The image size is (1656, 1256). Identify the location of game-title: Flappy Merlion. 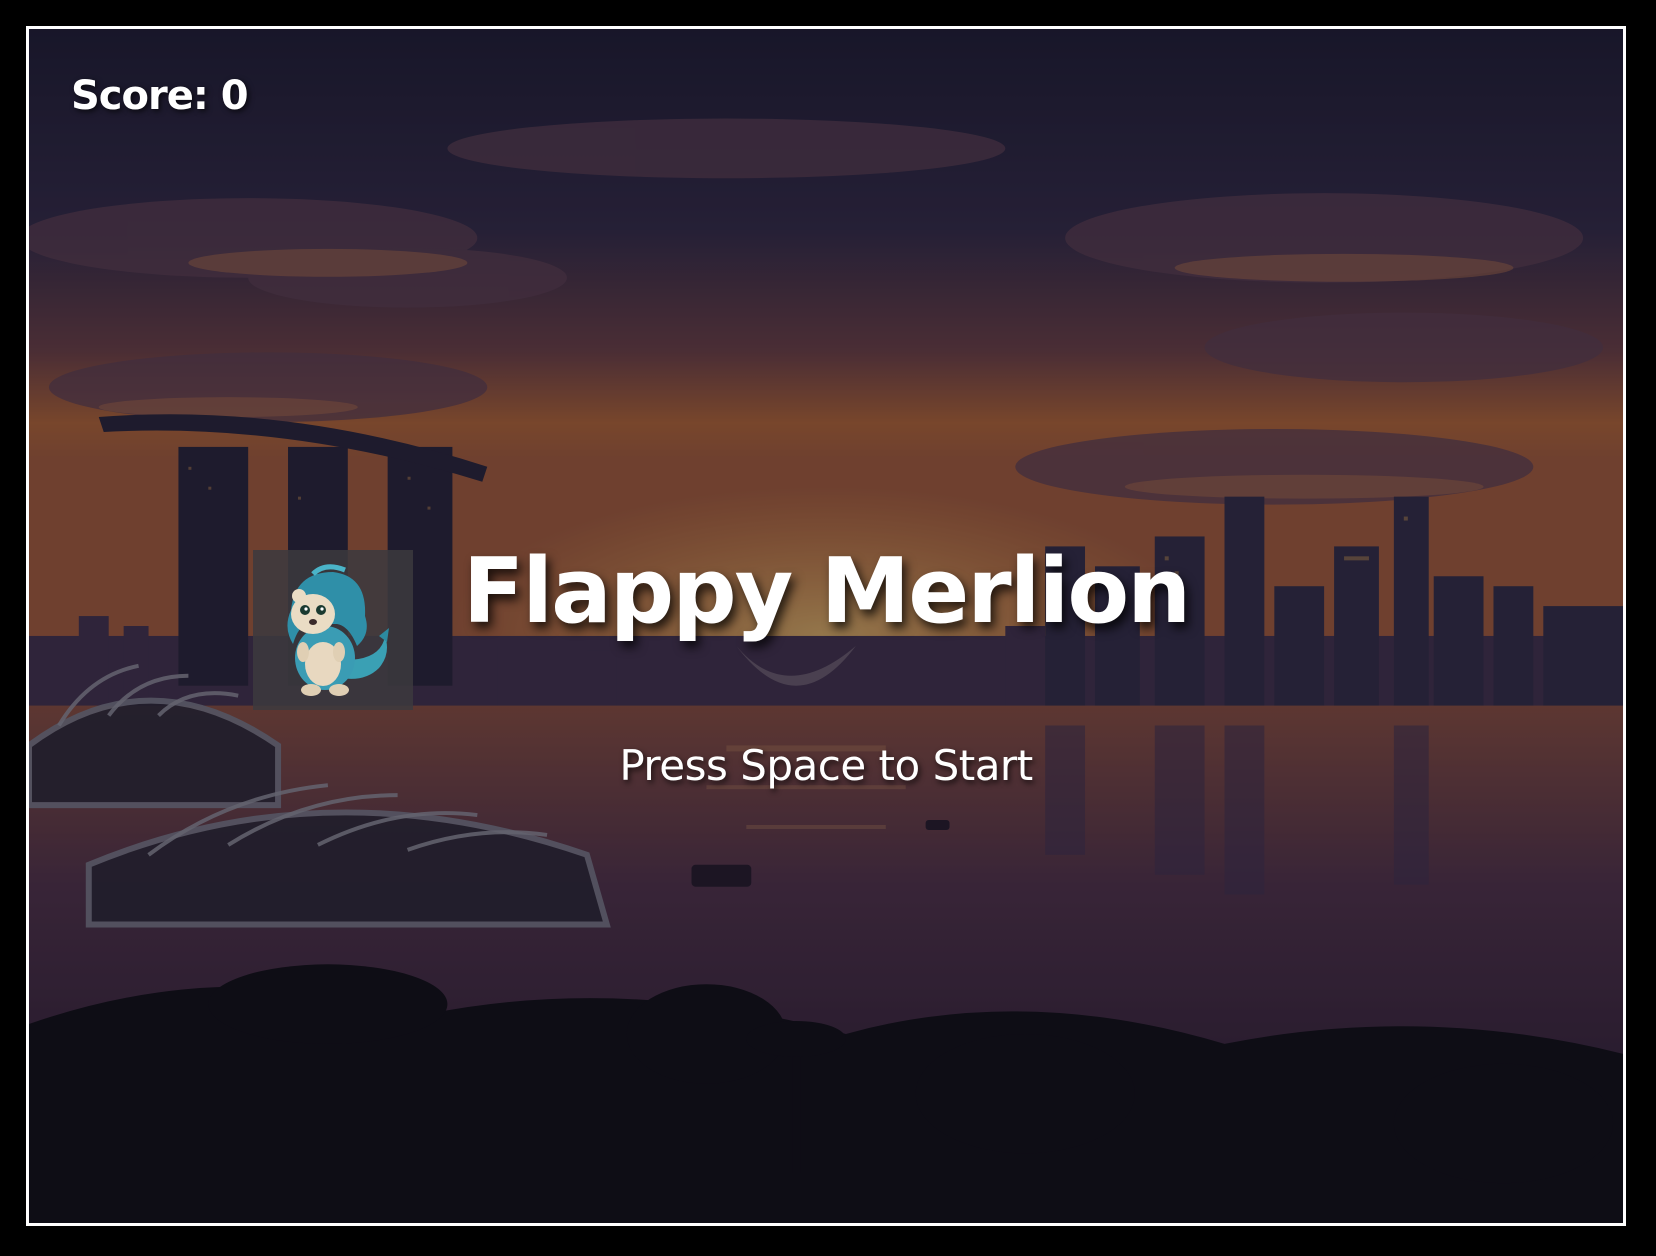
(827, 591).